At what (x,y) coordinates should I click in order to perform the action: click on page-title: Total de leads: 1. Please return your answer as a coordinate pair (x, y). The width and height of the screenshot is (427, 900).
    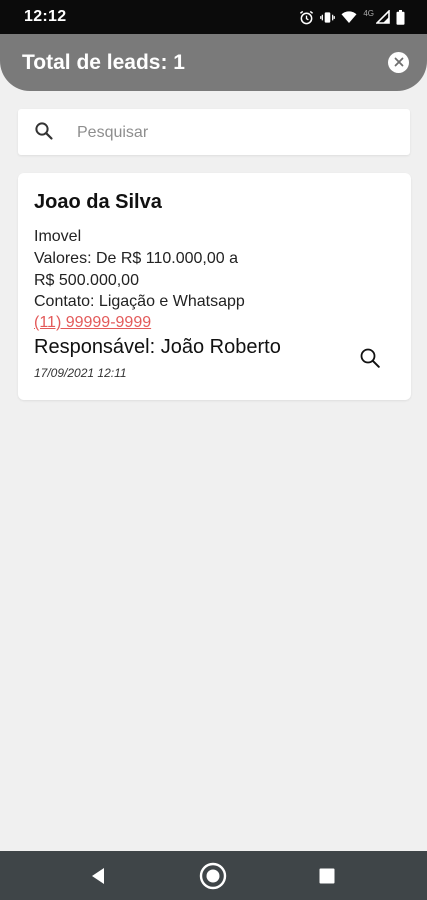
    Looking at the image, I should click on (103, 62).